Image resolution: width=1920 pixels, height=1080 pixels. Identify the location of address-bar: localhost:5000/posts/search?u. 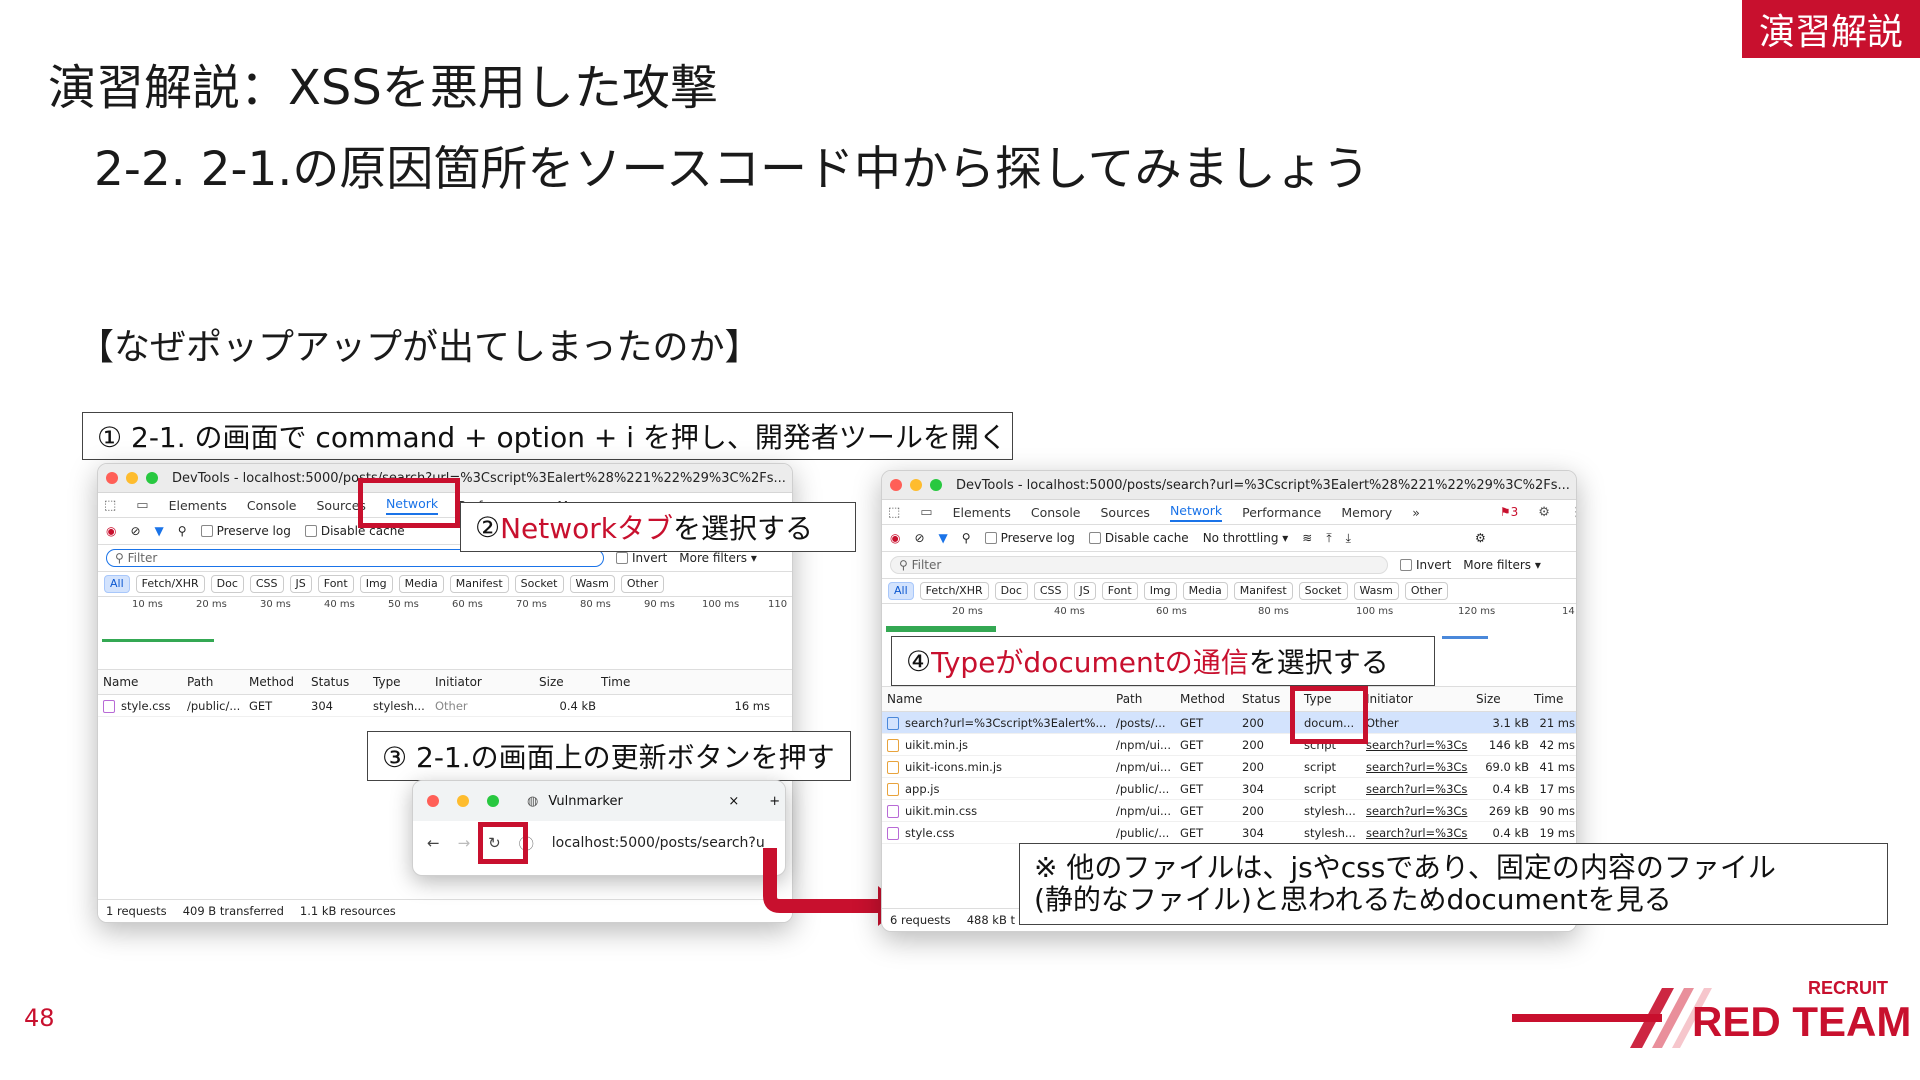
(658, 843).